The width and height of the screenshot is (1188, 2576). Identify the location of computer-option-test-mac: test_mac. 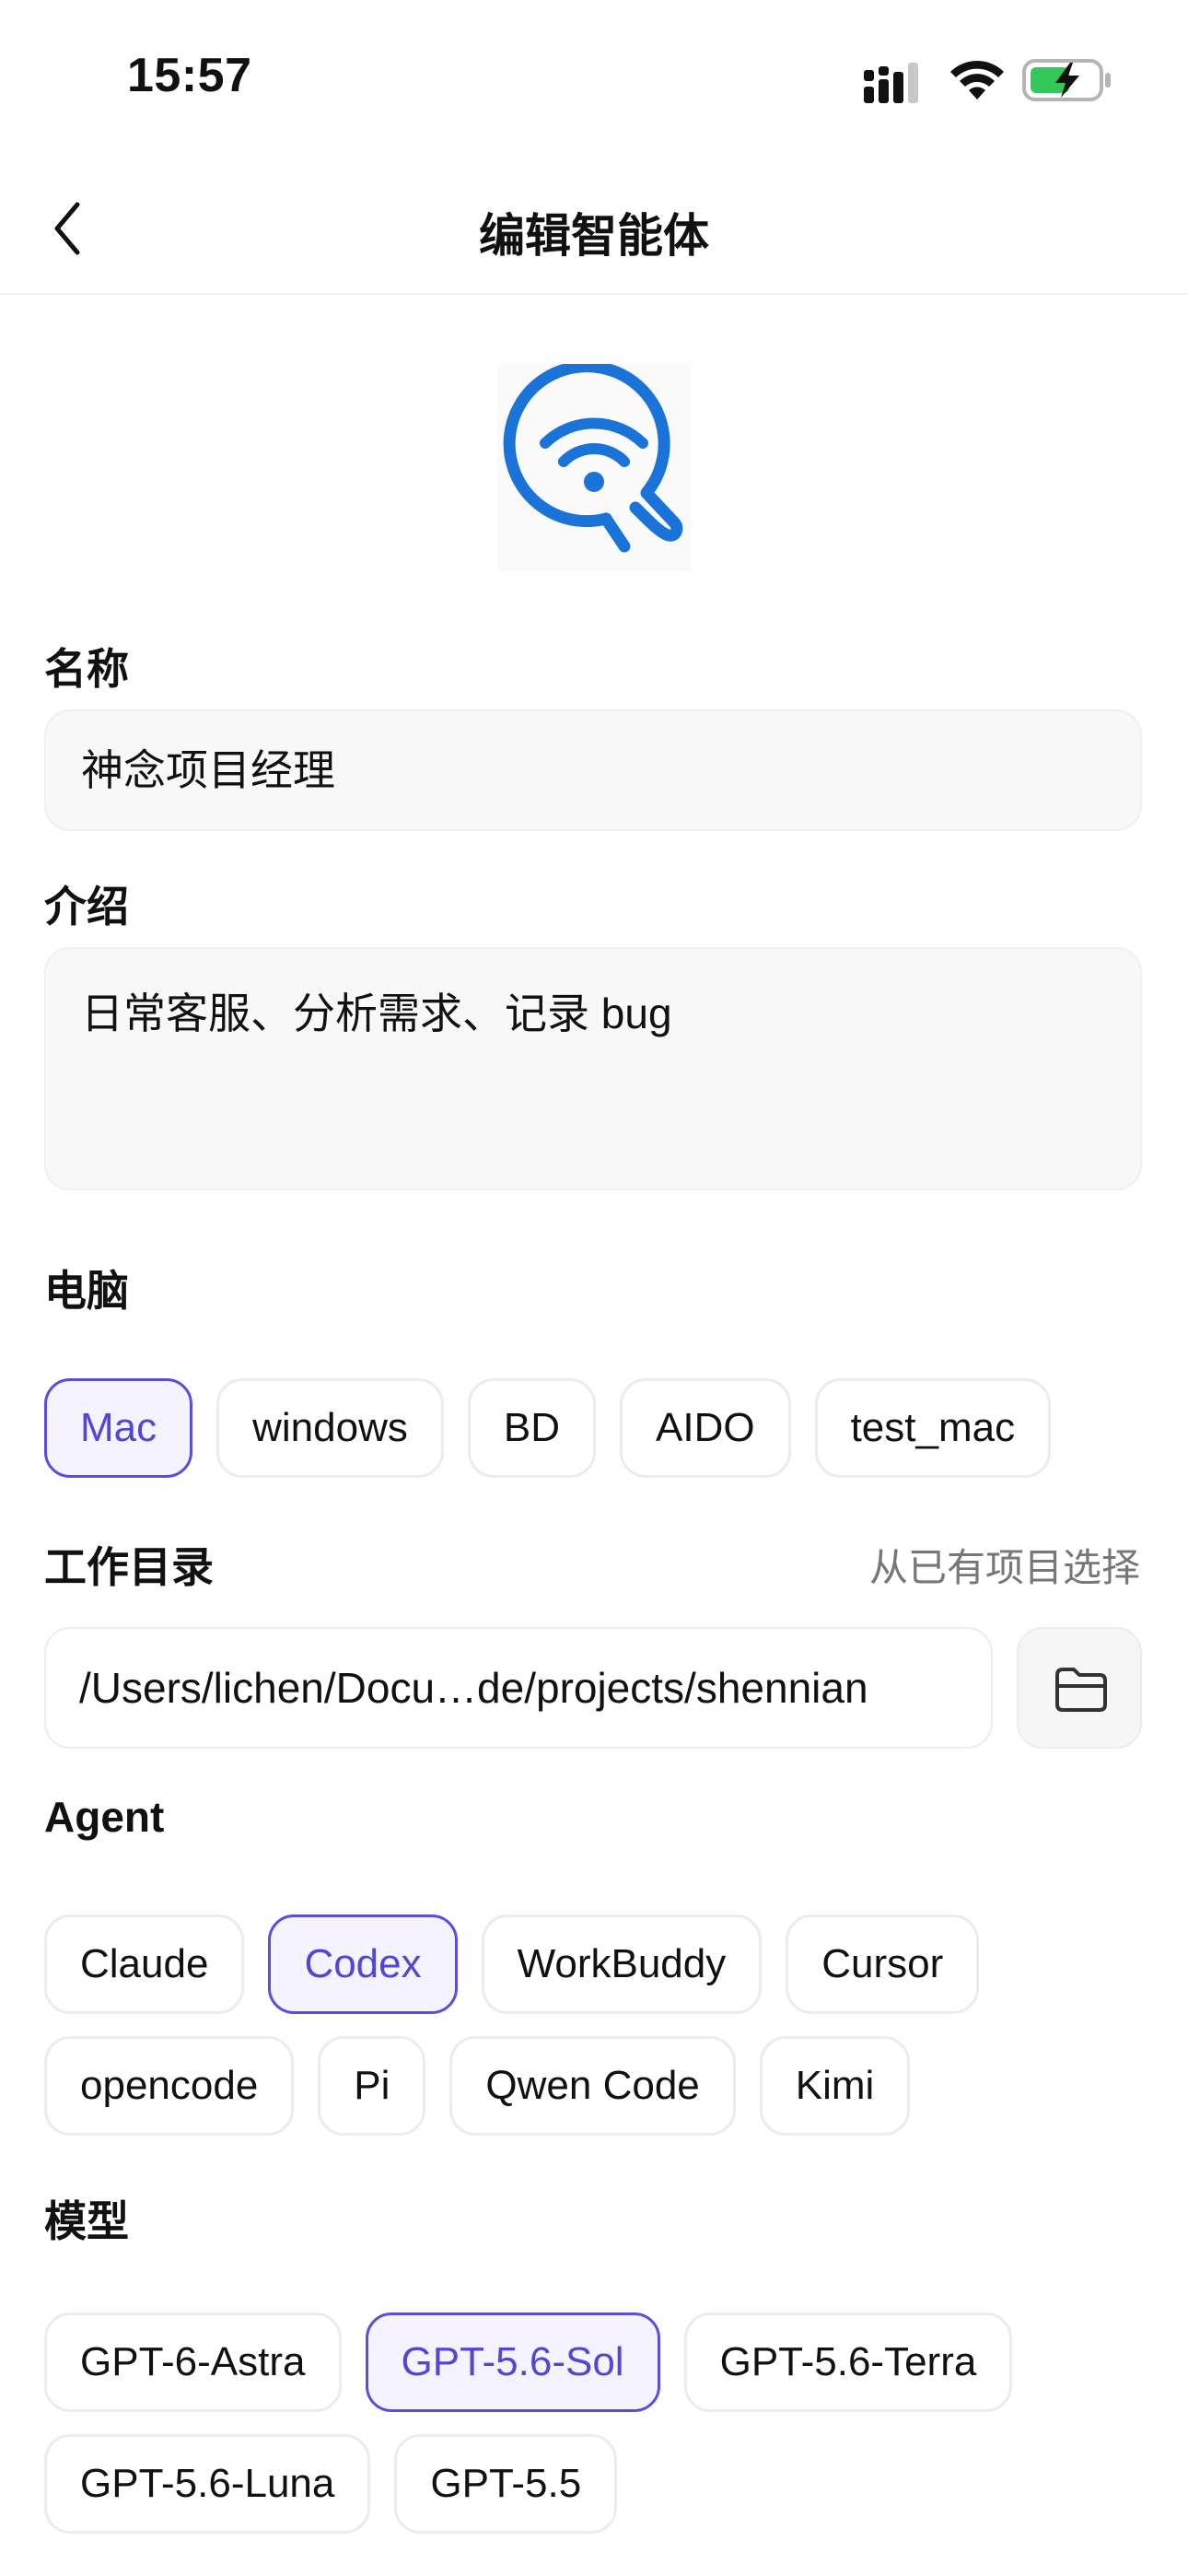
(933, 1428).